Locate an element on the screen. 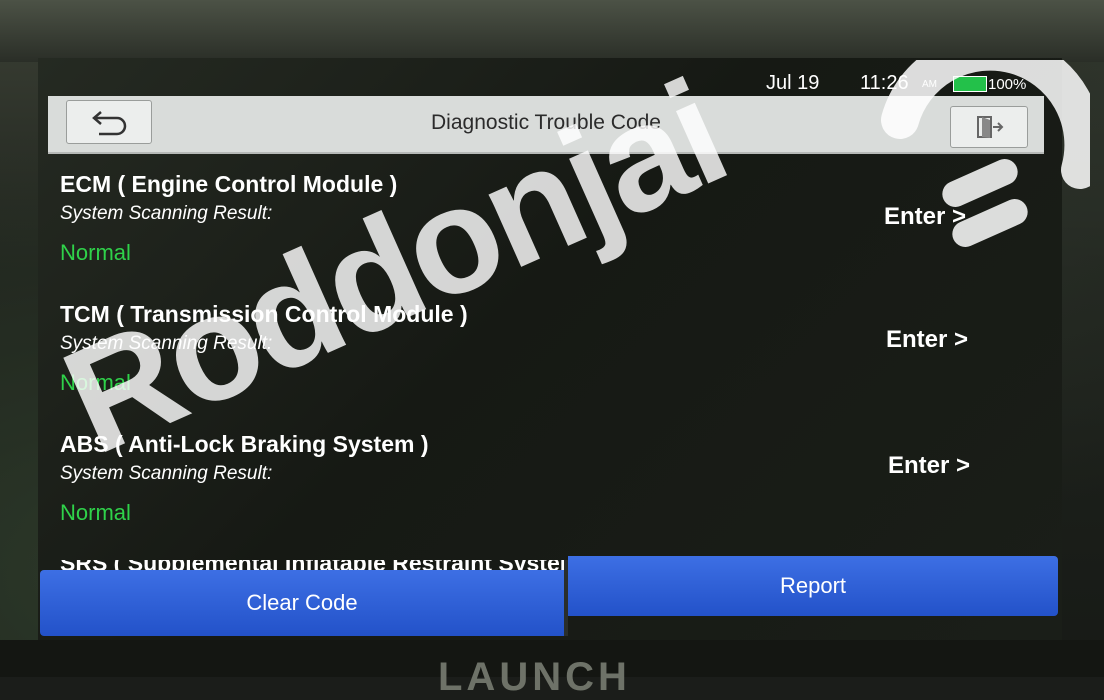 The width and height of the screenshot is (1104, 700). module-name: TCM ( Transmission Control Module ) is located at coordinates (264, 314).